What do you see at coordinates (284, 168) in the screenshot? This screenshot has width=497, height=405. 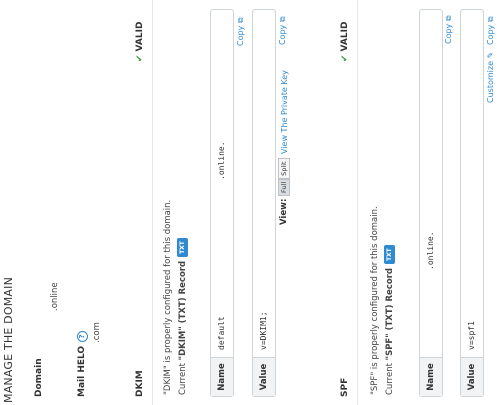 I see `view-split-button: Split` at bounding box center [284, 168].